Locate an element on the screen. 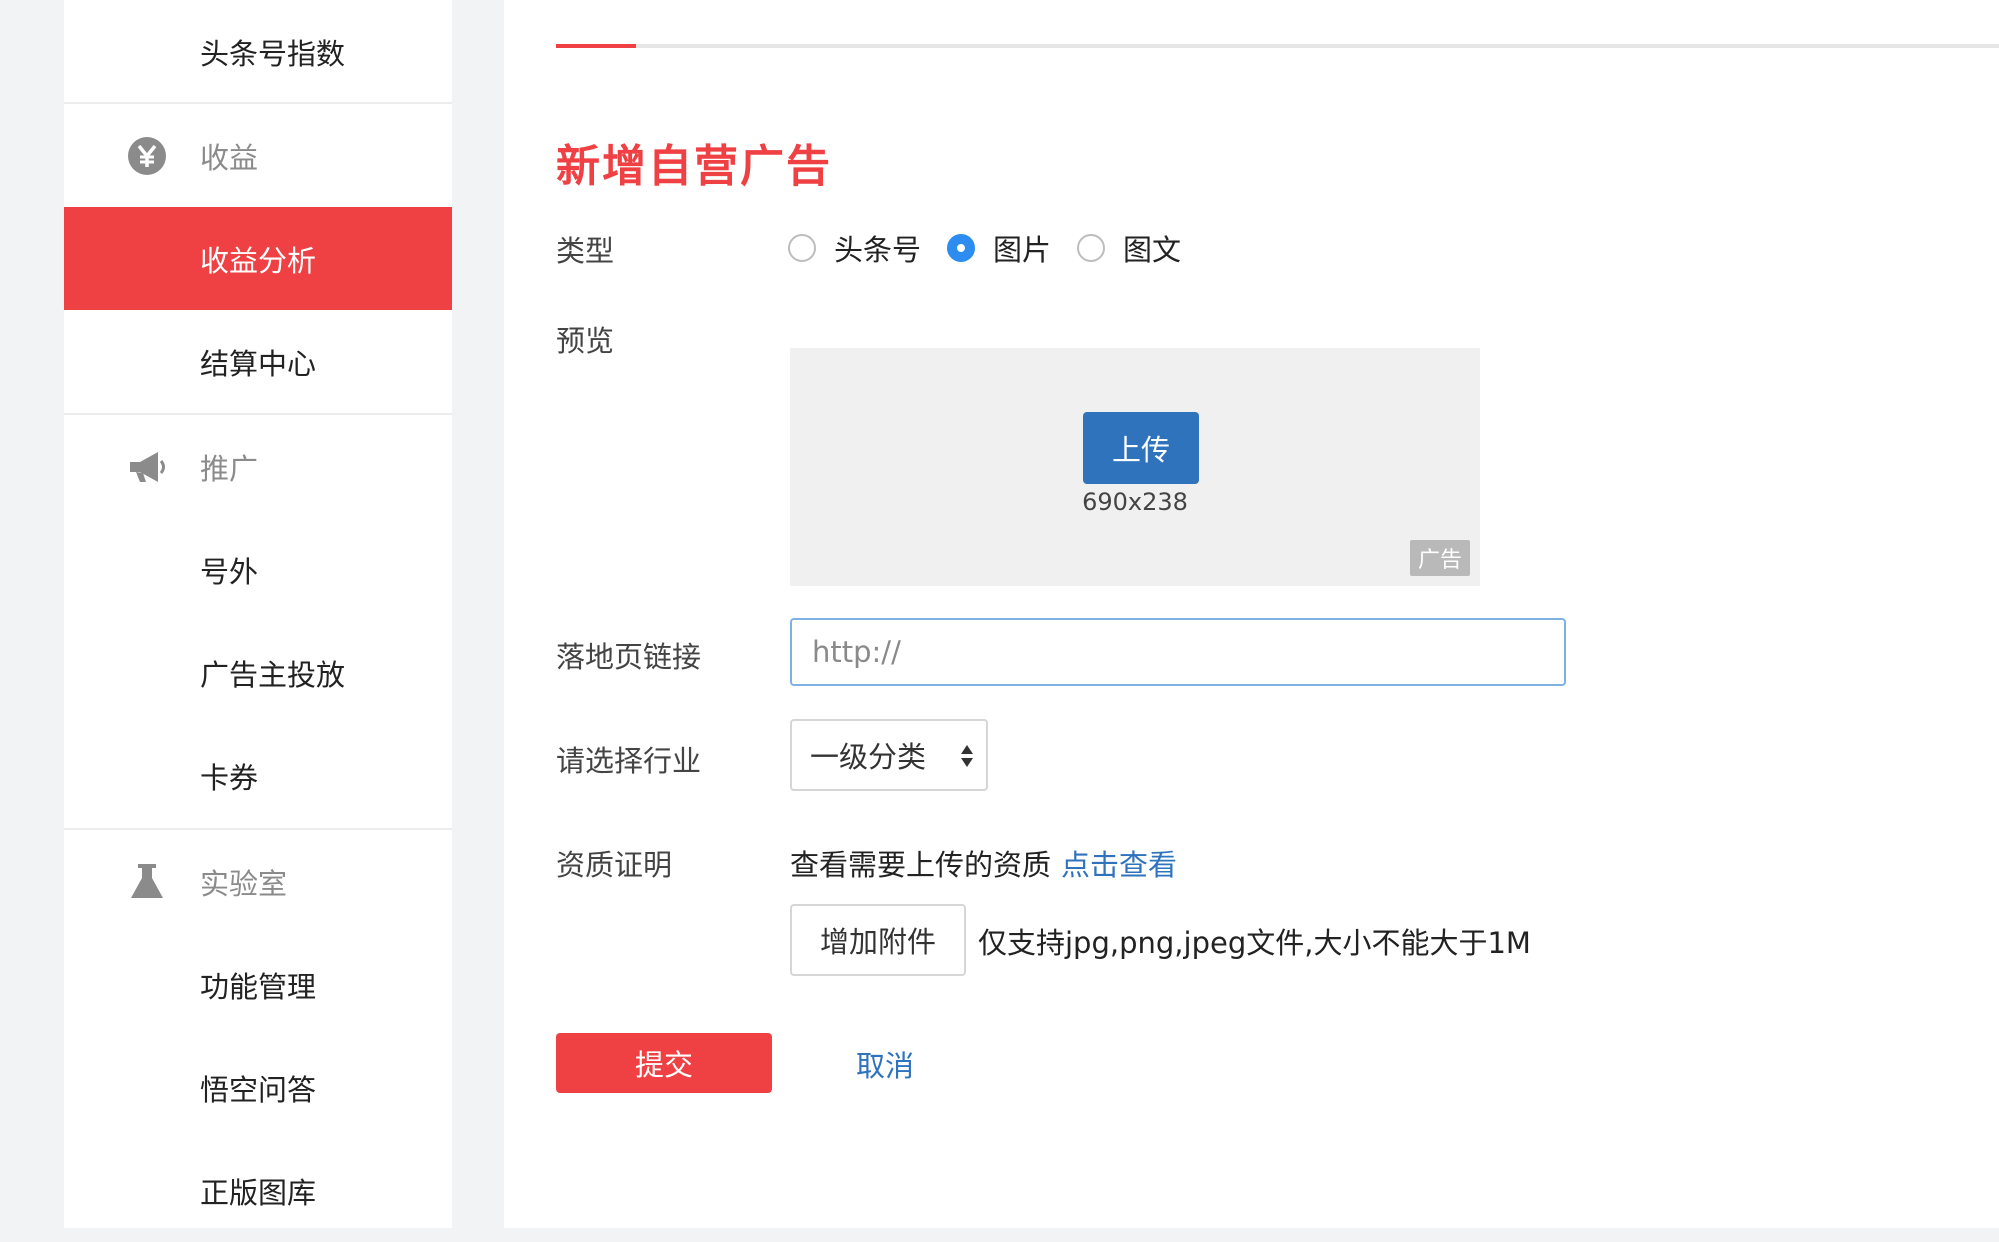 This screenshot has width=1999, height=1242. sidebar-item-label: 正版图库 is located at coordinates (258, 1192).